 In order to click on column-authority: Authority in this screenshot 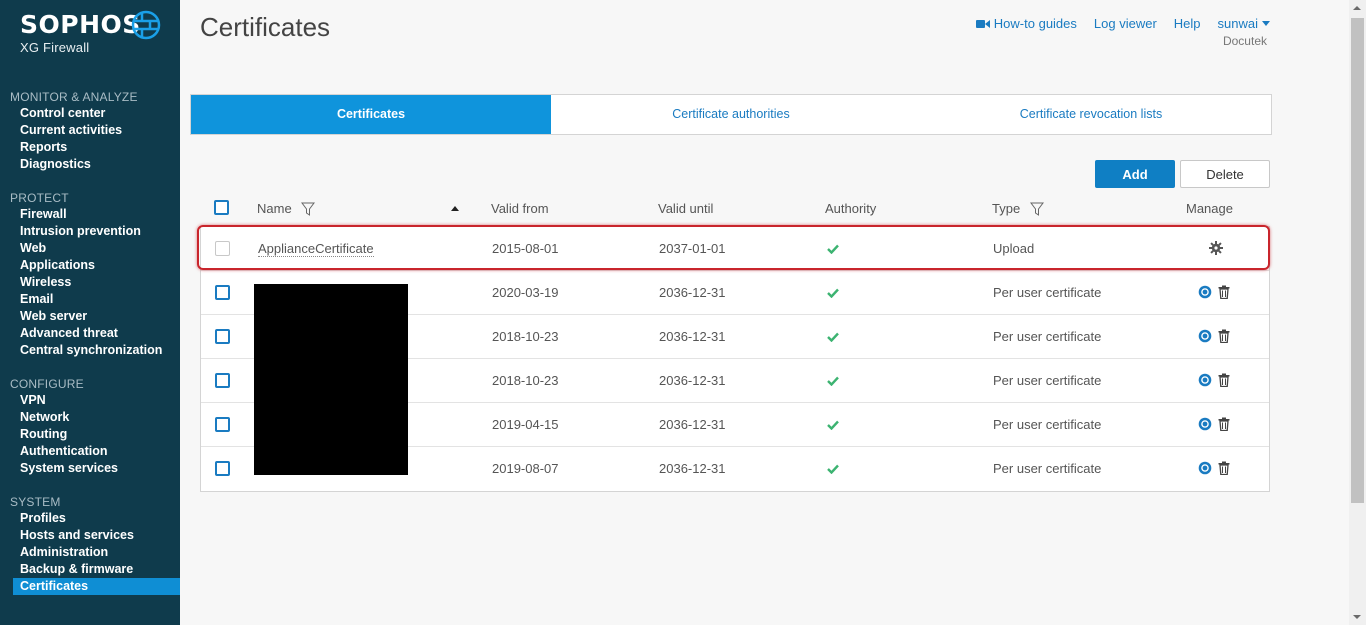, I will do `click(850, 208)`.